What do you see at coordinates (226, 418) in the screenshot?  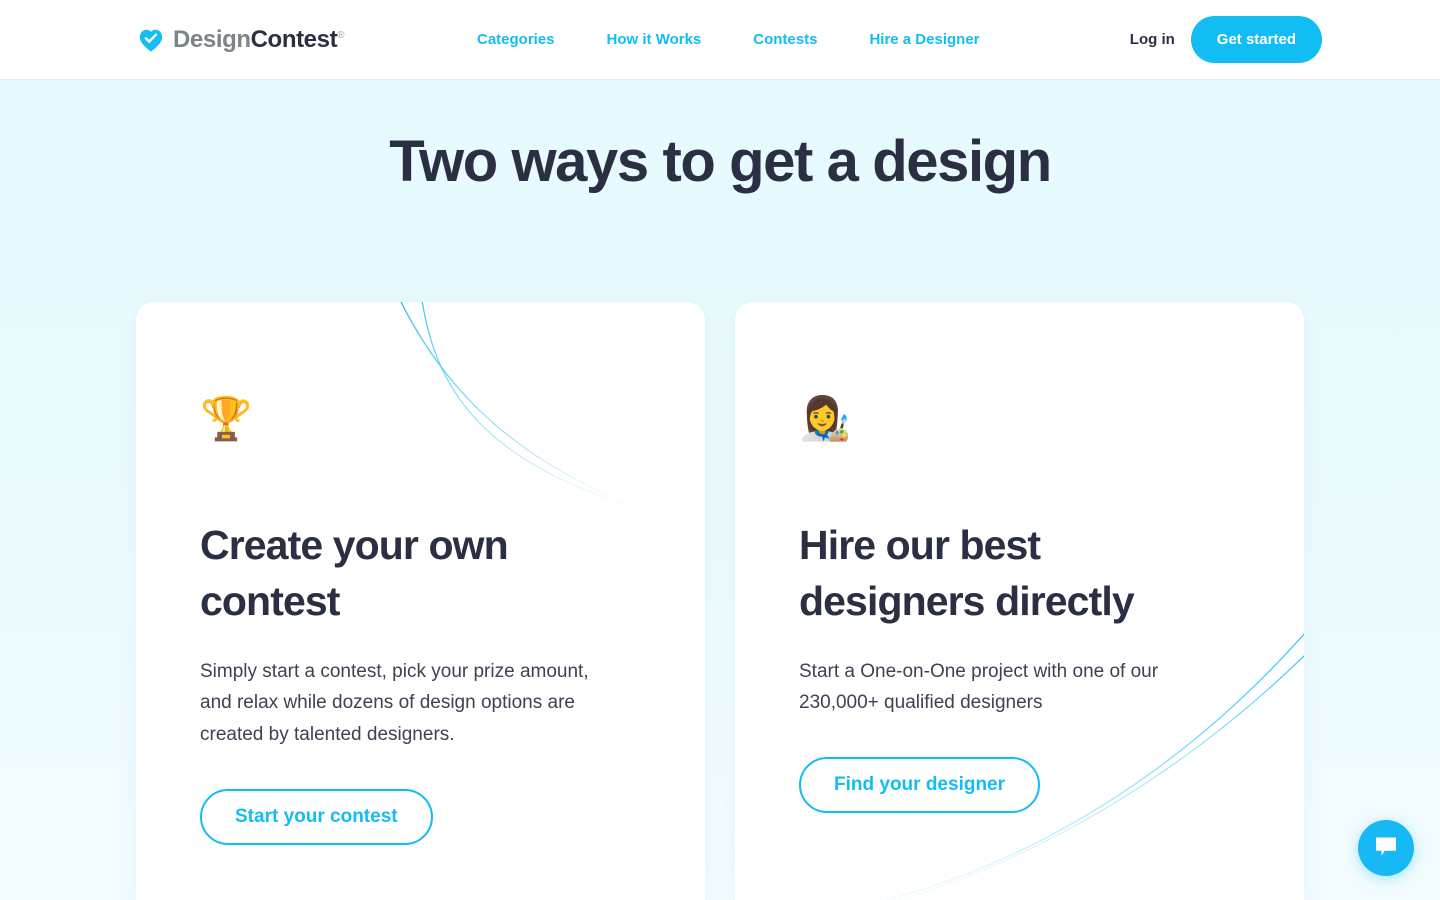 I see `trophy-emoji: 🏆` at bounding box center [226, 418].